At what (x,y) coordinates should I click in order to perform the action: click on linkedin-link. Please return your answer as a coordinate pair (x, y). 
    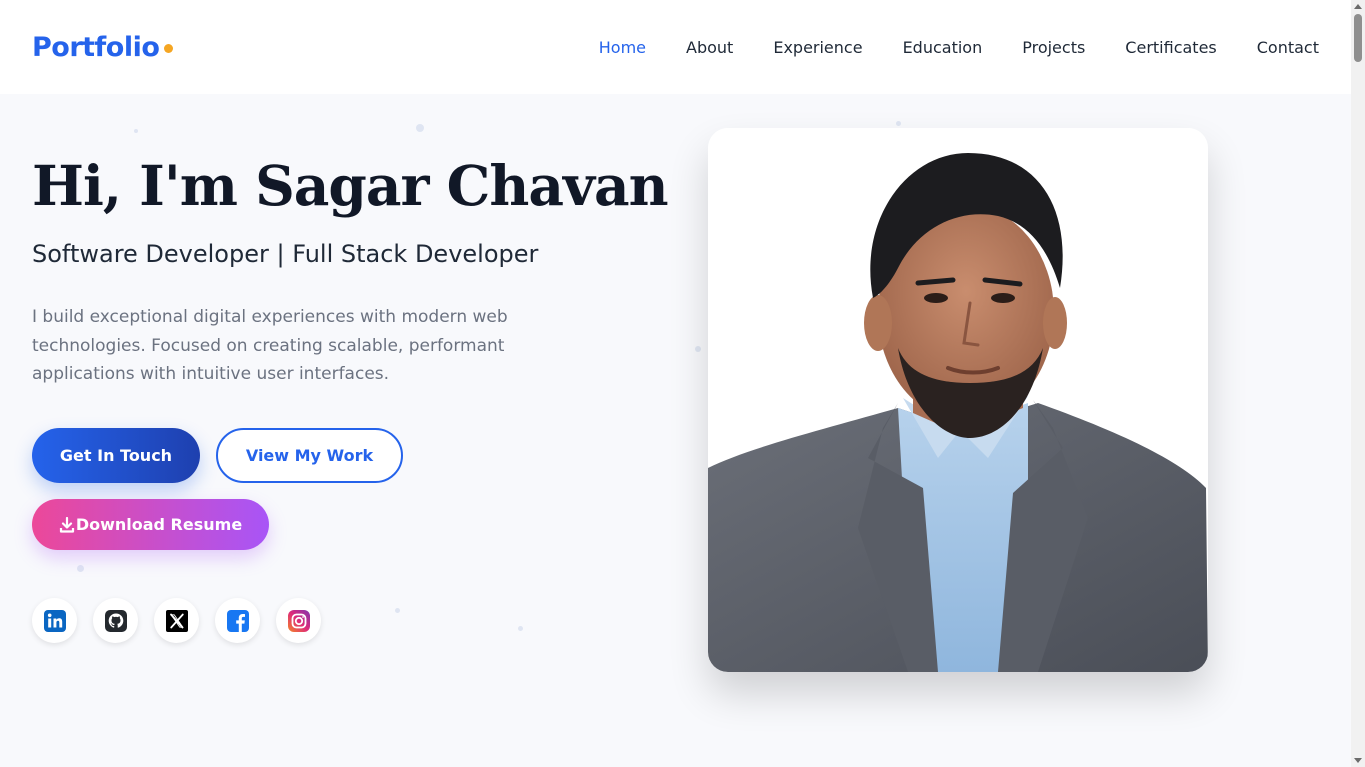
    Looking at the image, I should click on (54, 620).